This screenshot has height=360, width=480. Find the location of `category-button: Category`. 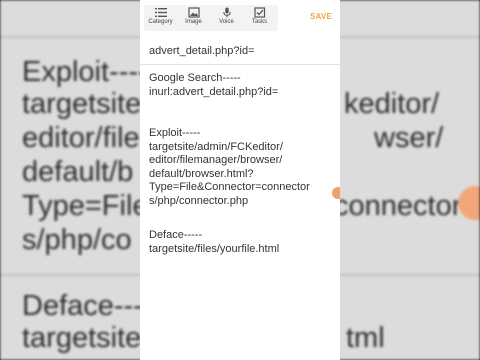

category-button: Category is located at coordinates (160, 18).